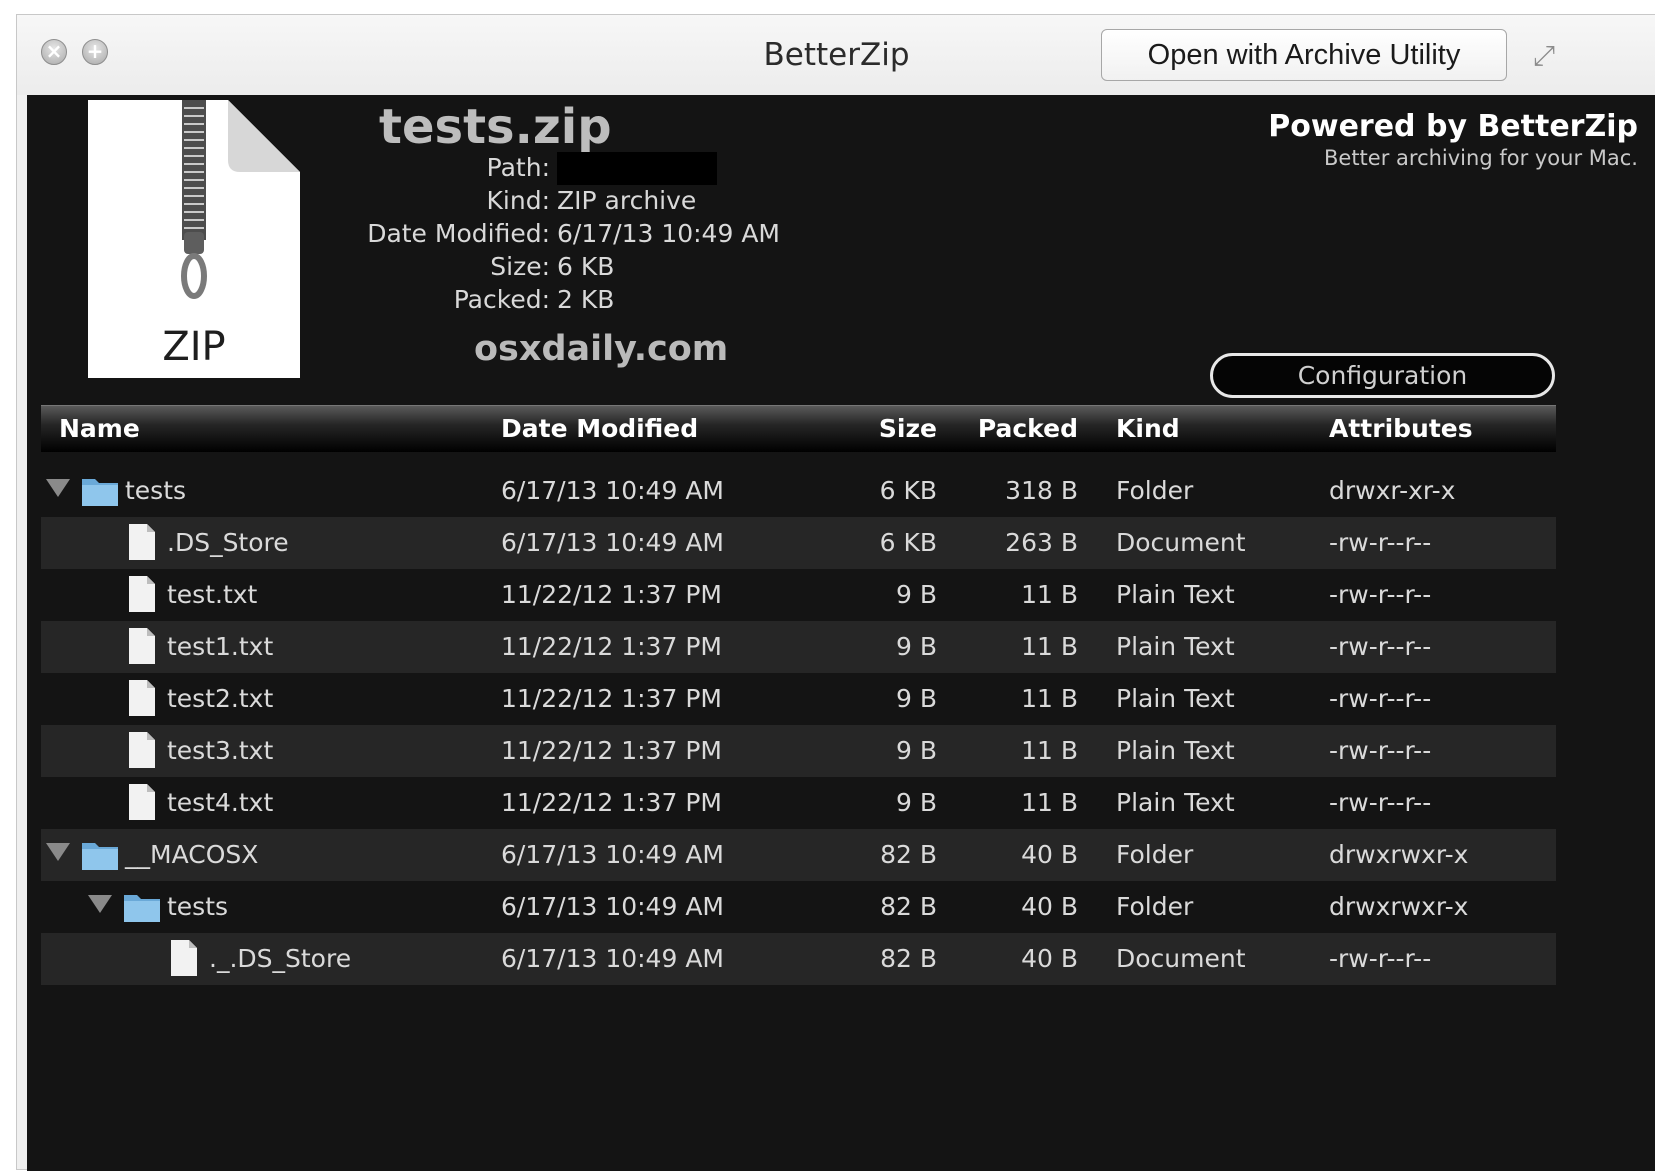 Image resolution: width=1655 pixels, height=1171 pixels. What do you see at coordinates (1041, 490) in the screenshot?
I see `packed-size: 318 B` at bounding box center [1041, 490].